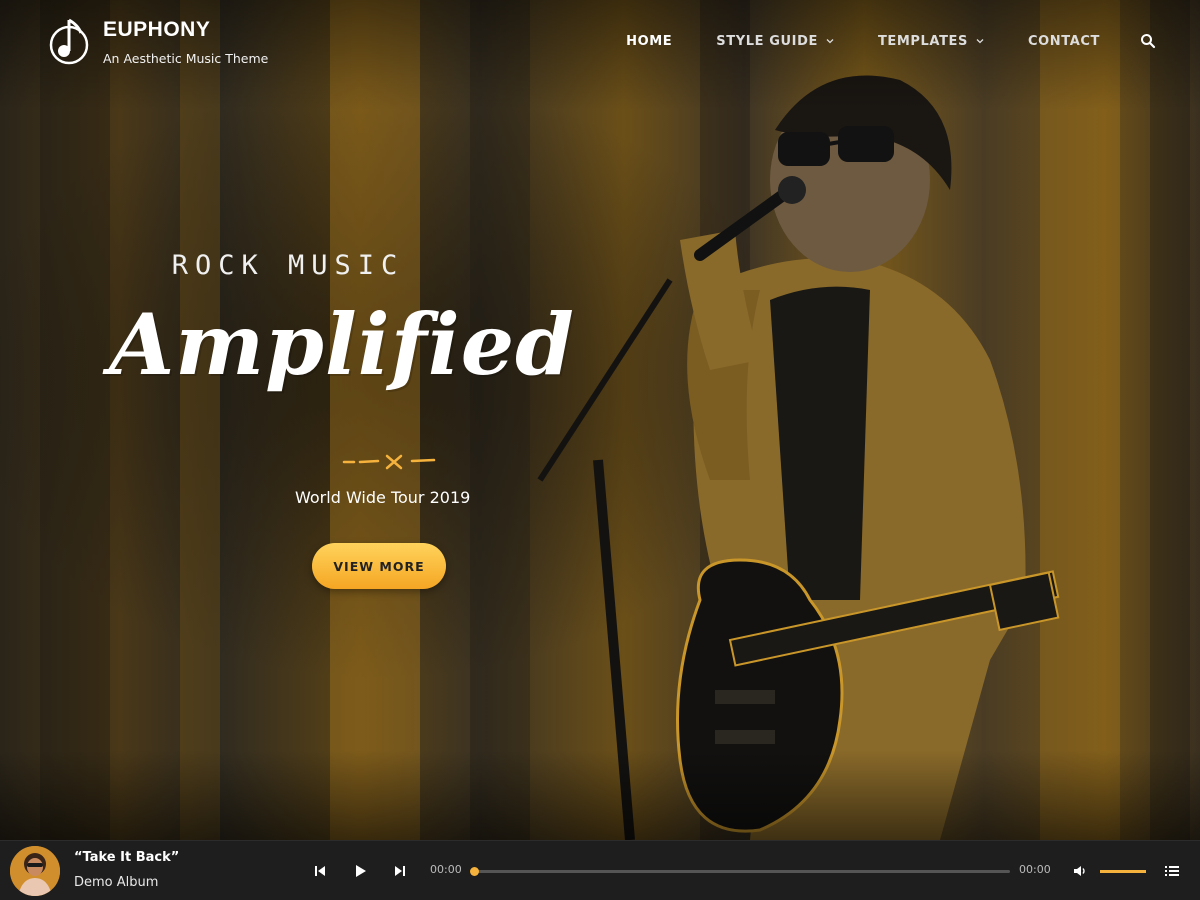  What do you see at coordinates (35, 871) in the screenshot?
I see `album-art` at bounding box center [35, 871].